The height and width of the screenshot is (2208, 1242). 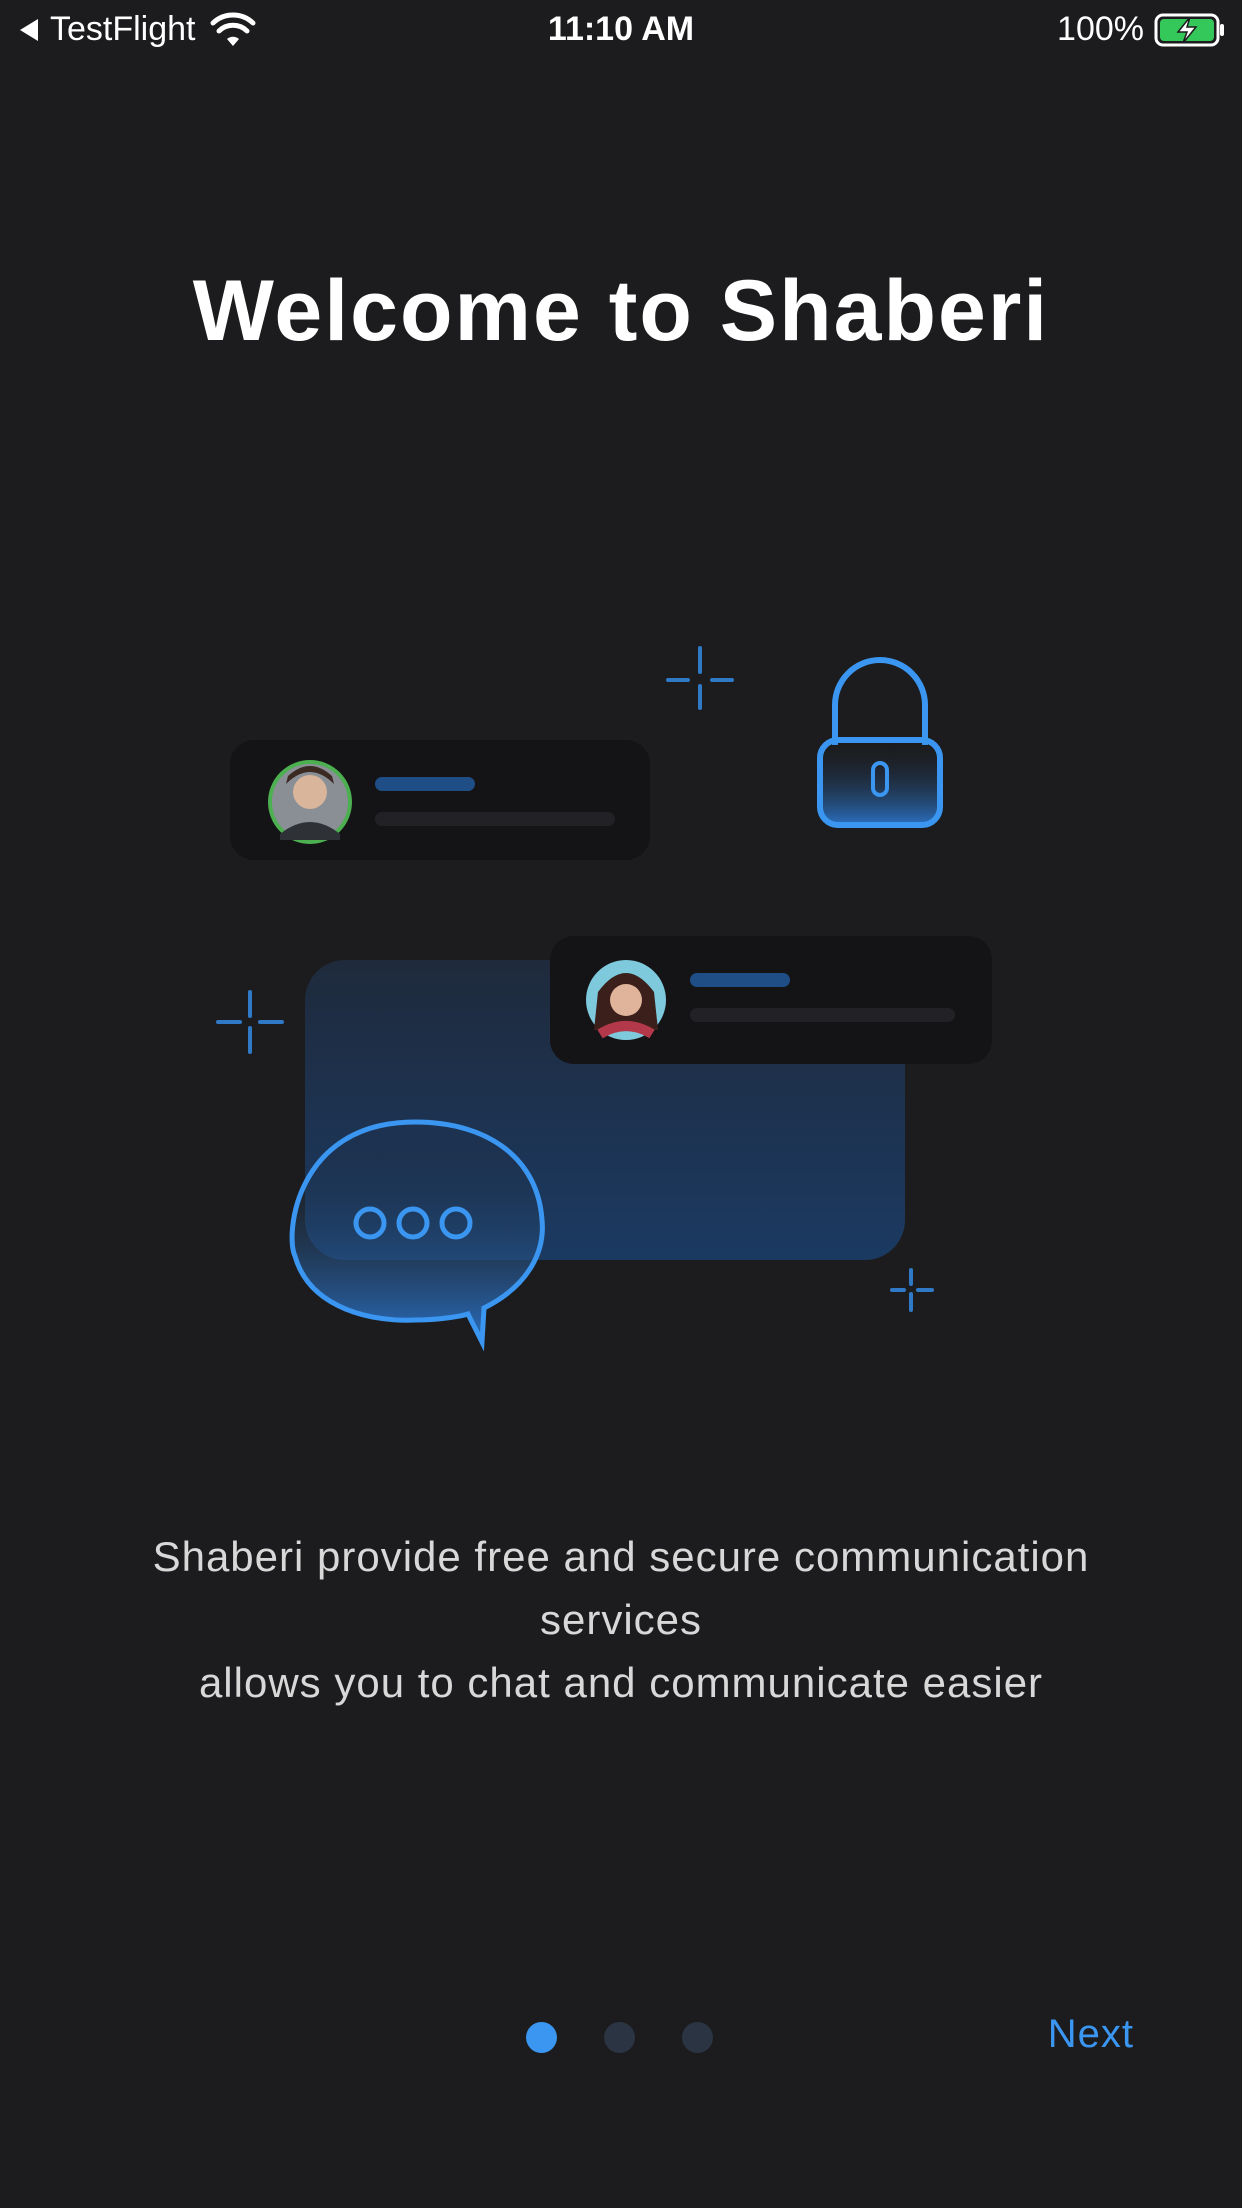 What do you see at coordinates (621, 29) in the screenshot?
I see `status-time: 11:10 AM` at bounding box center [621, 29].